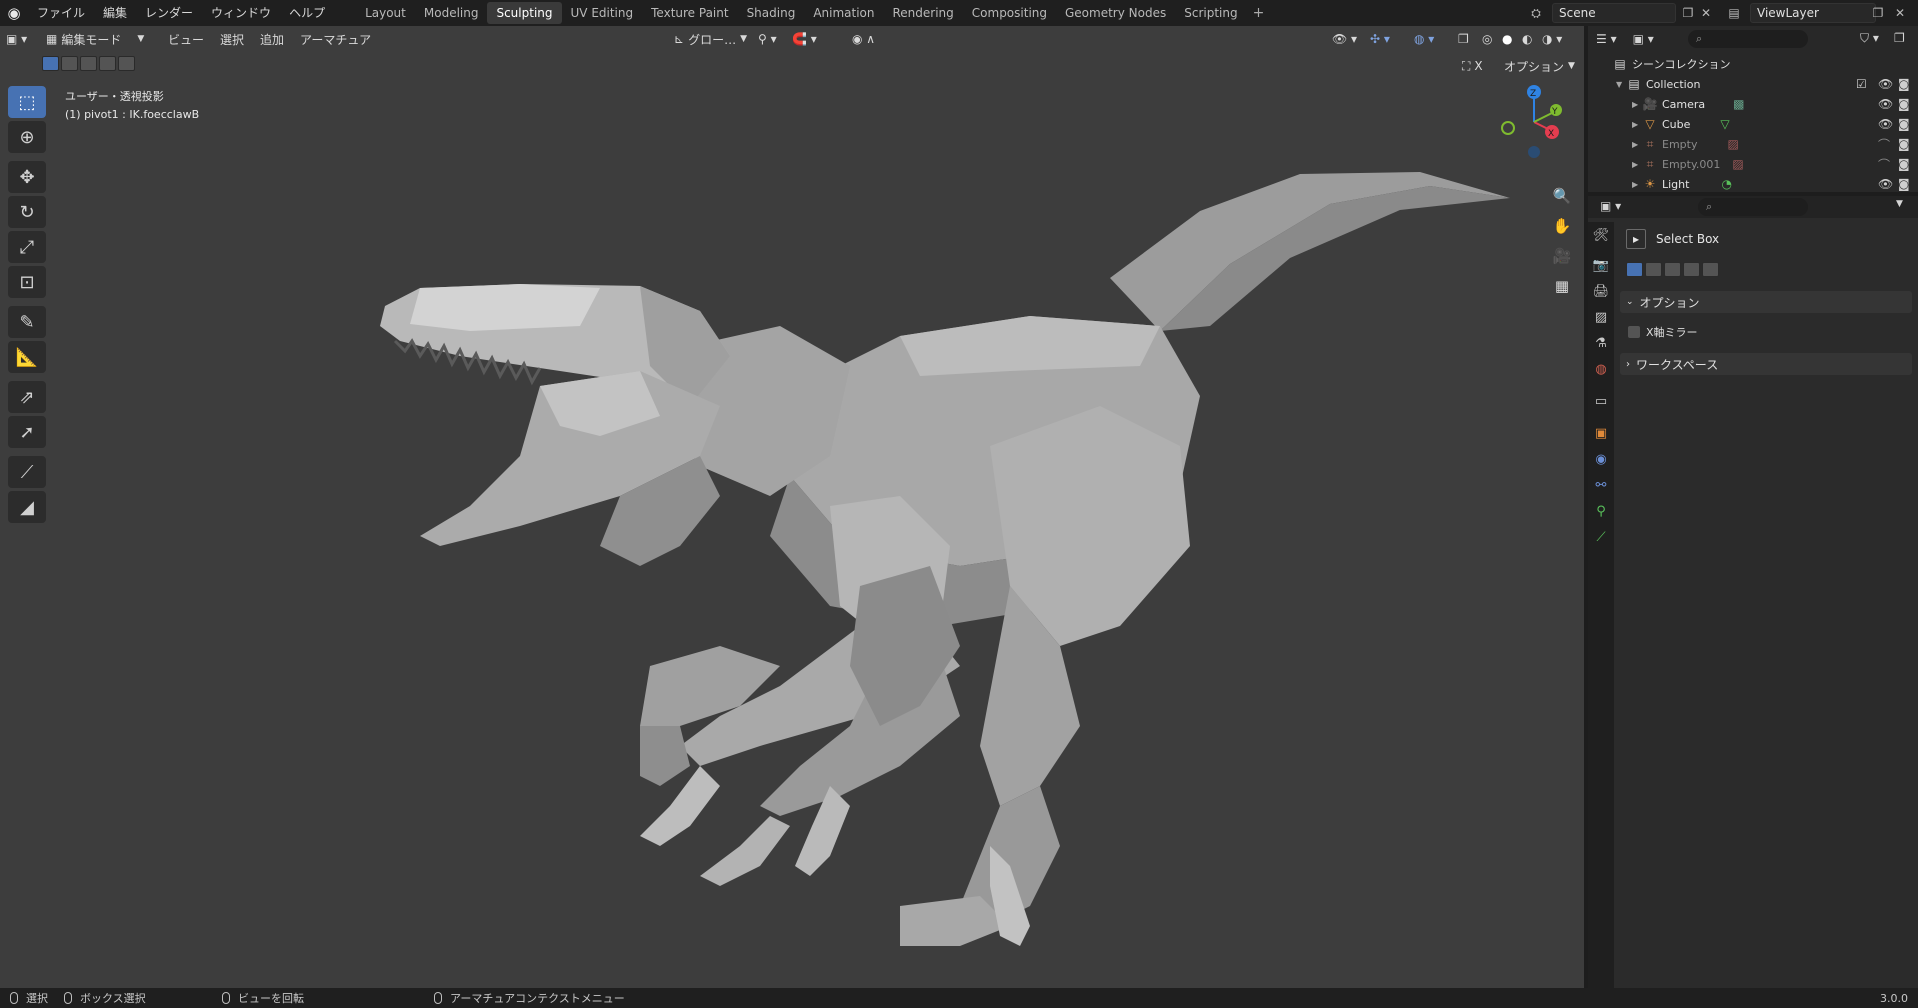  What do you see at coordinates (1380, 39) in the screenshot?
I see `gizmo-toggle-icon: ✣ ▾` at bounding box center [1380, 39].